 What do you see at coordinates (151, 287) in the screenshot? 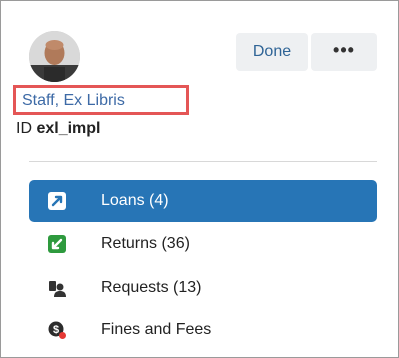
I see `menu-item-label: Requests (13)` at bounding box center [151, 287].